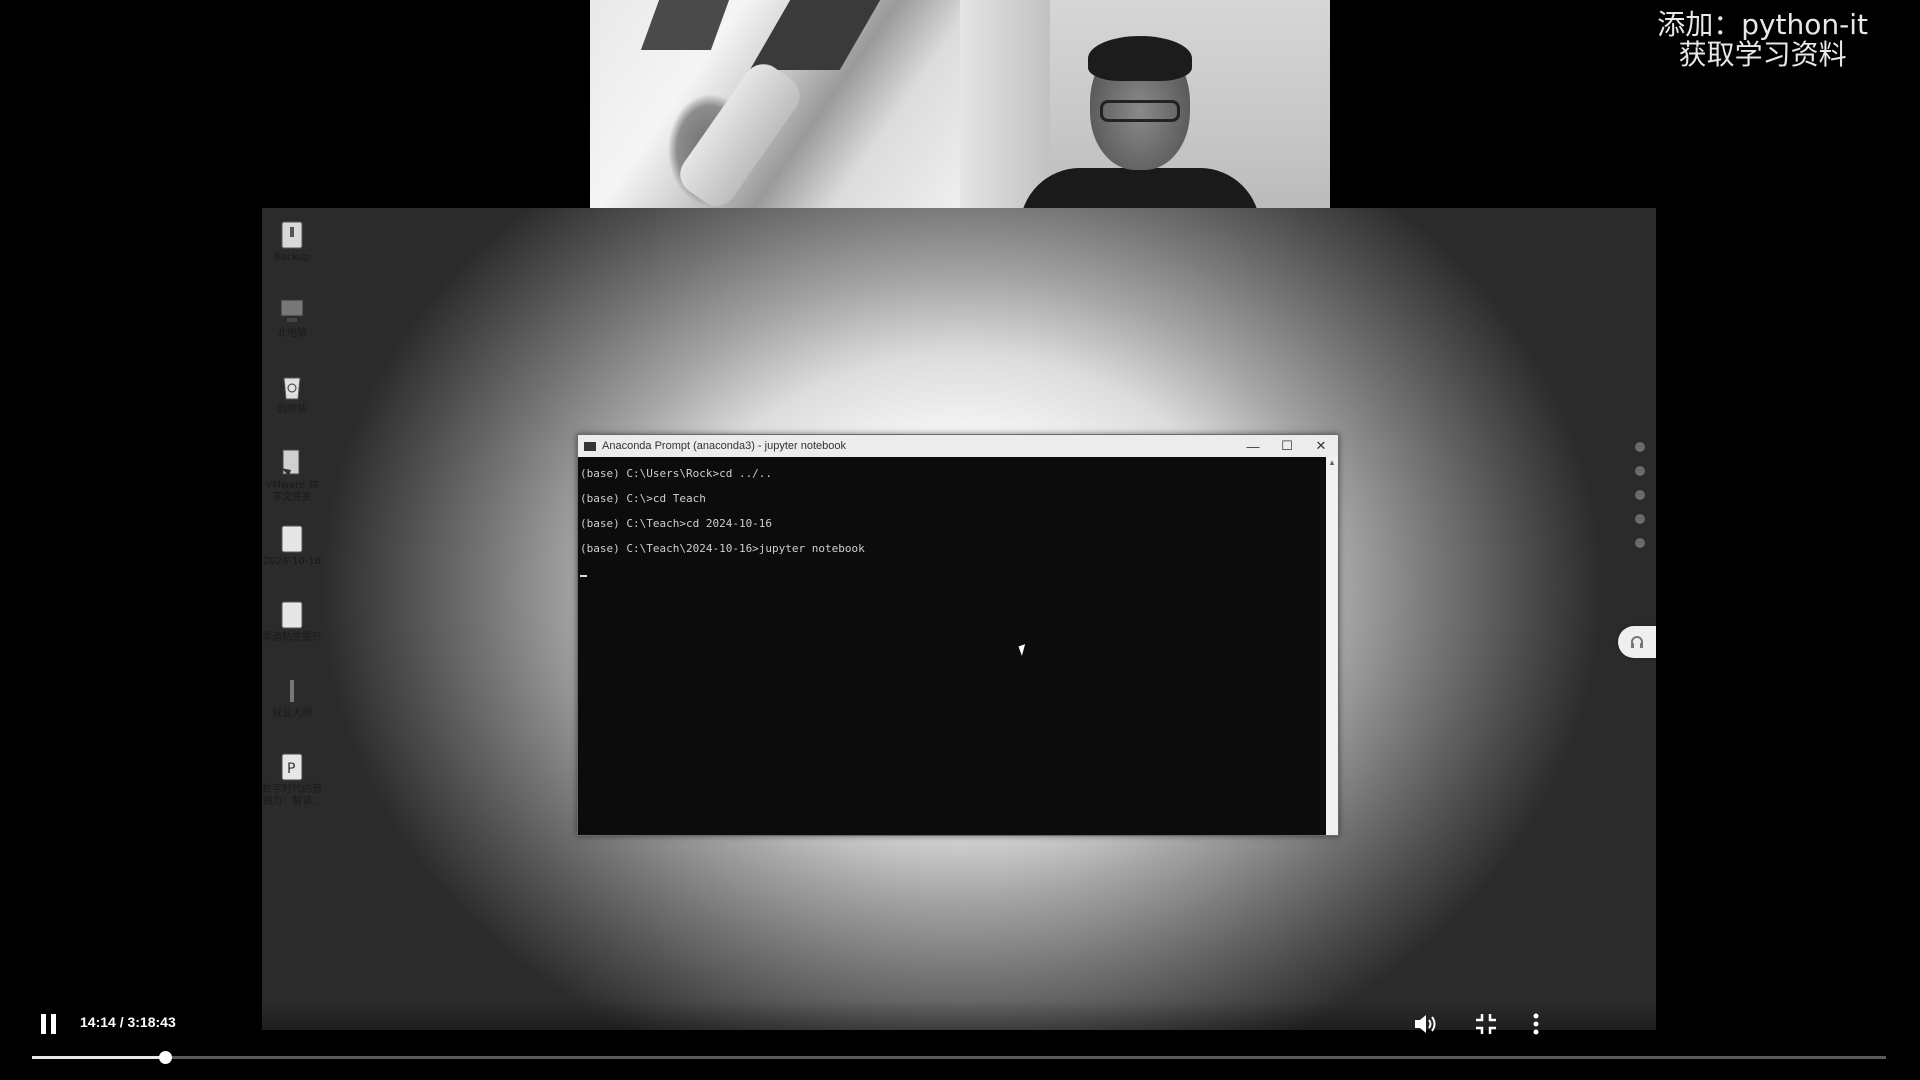  What do you see at coordinates (676, 523) in the screenshot?
I see `terminal-line: (base) C:\Teach>cd 2024-10-16` at bounding box center [676, 523].